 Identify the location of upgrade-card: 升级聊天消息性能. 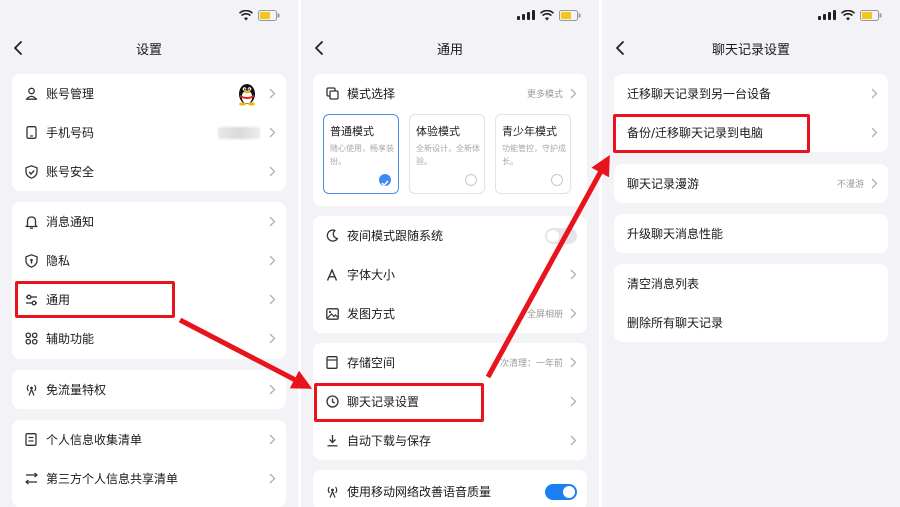
(751, 233).